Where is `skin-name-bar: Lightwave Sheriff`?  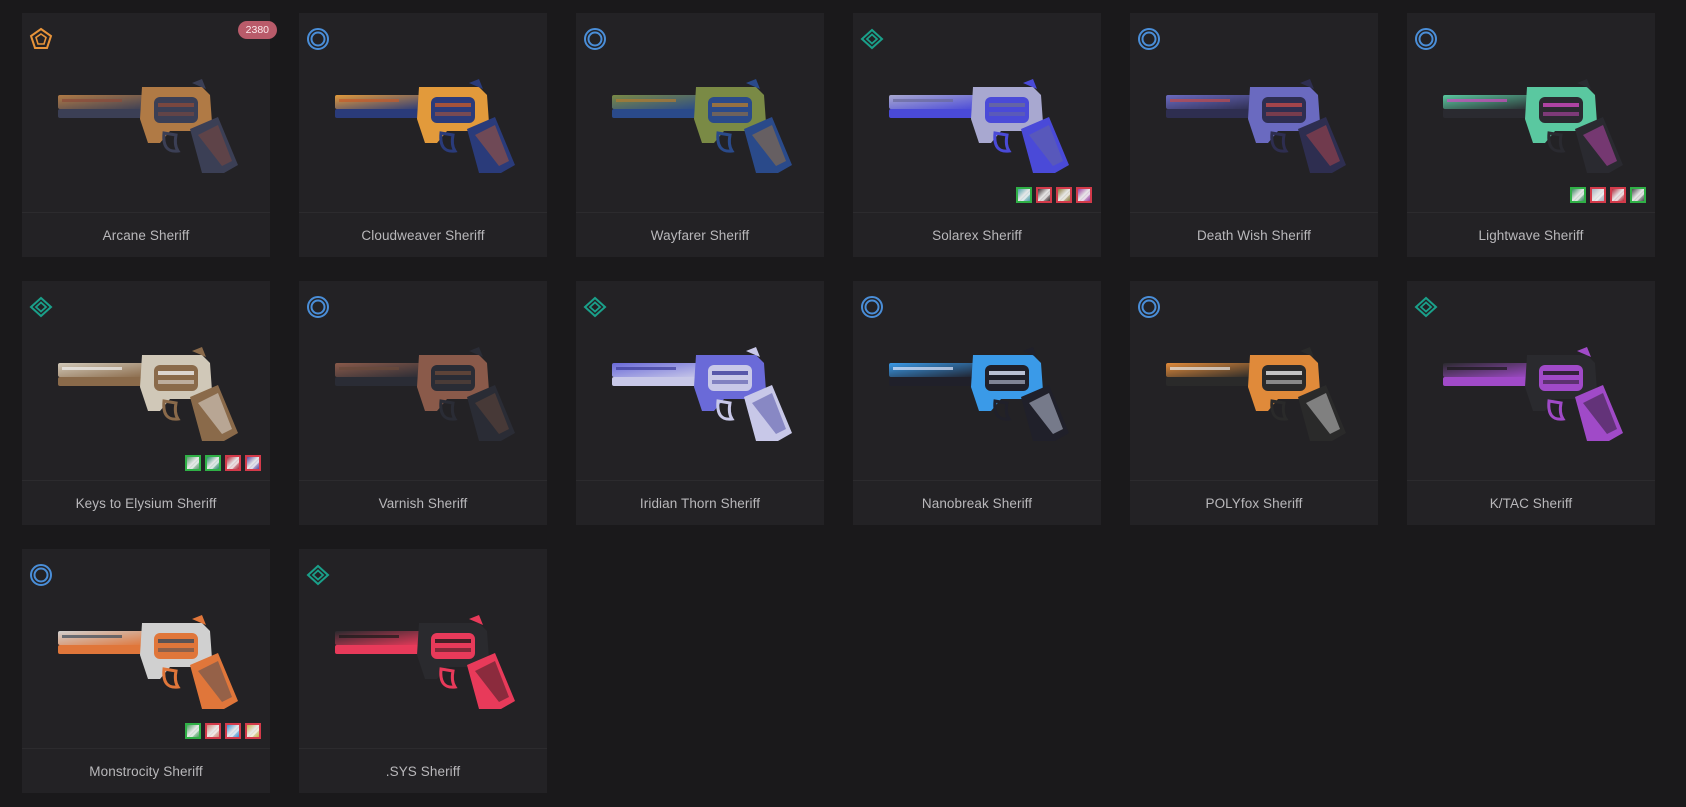 skin-name-bar: Lightwave Sheriff is located at coordinates (1531, 234).